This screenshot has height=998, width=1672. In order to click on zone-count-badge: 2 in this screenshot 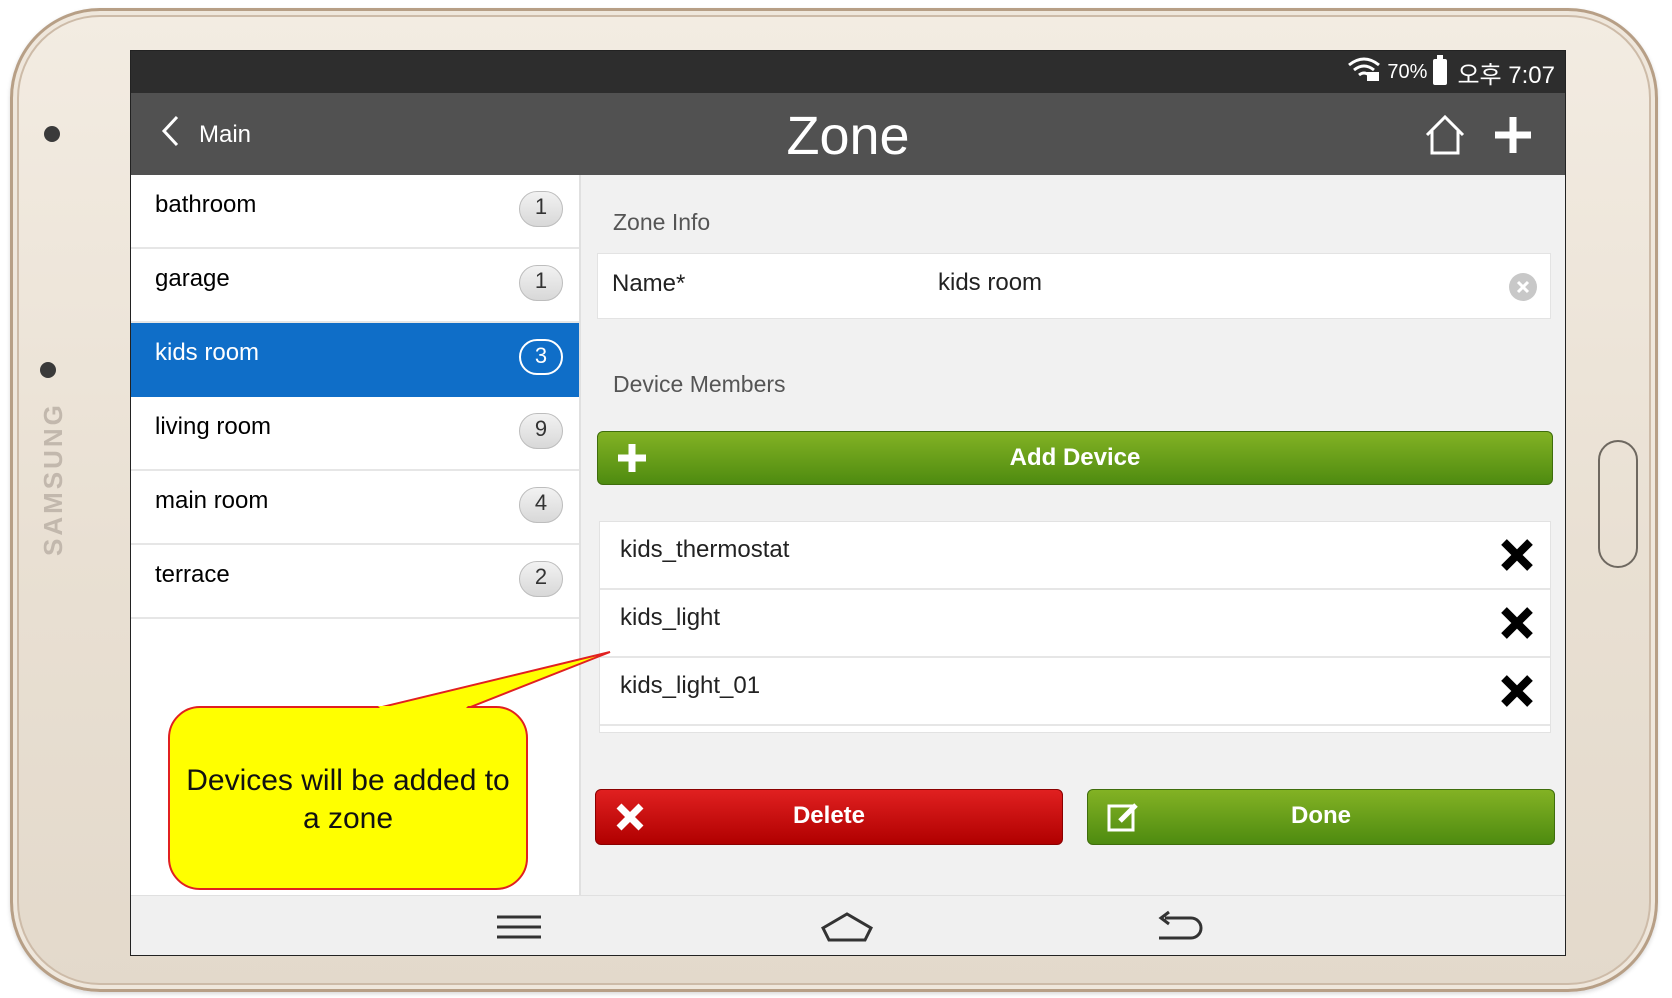, I will do `click(541, 579)`.